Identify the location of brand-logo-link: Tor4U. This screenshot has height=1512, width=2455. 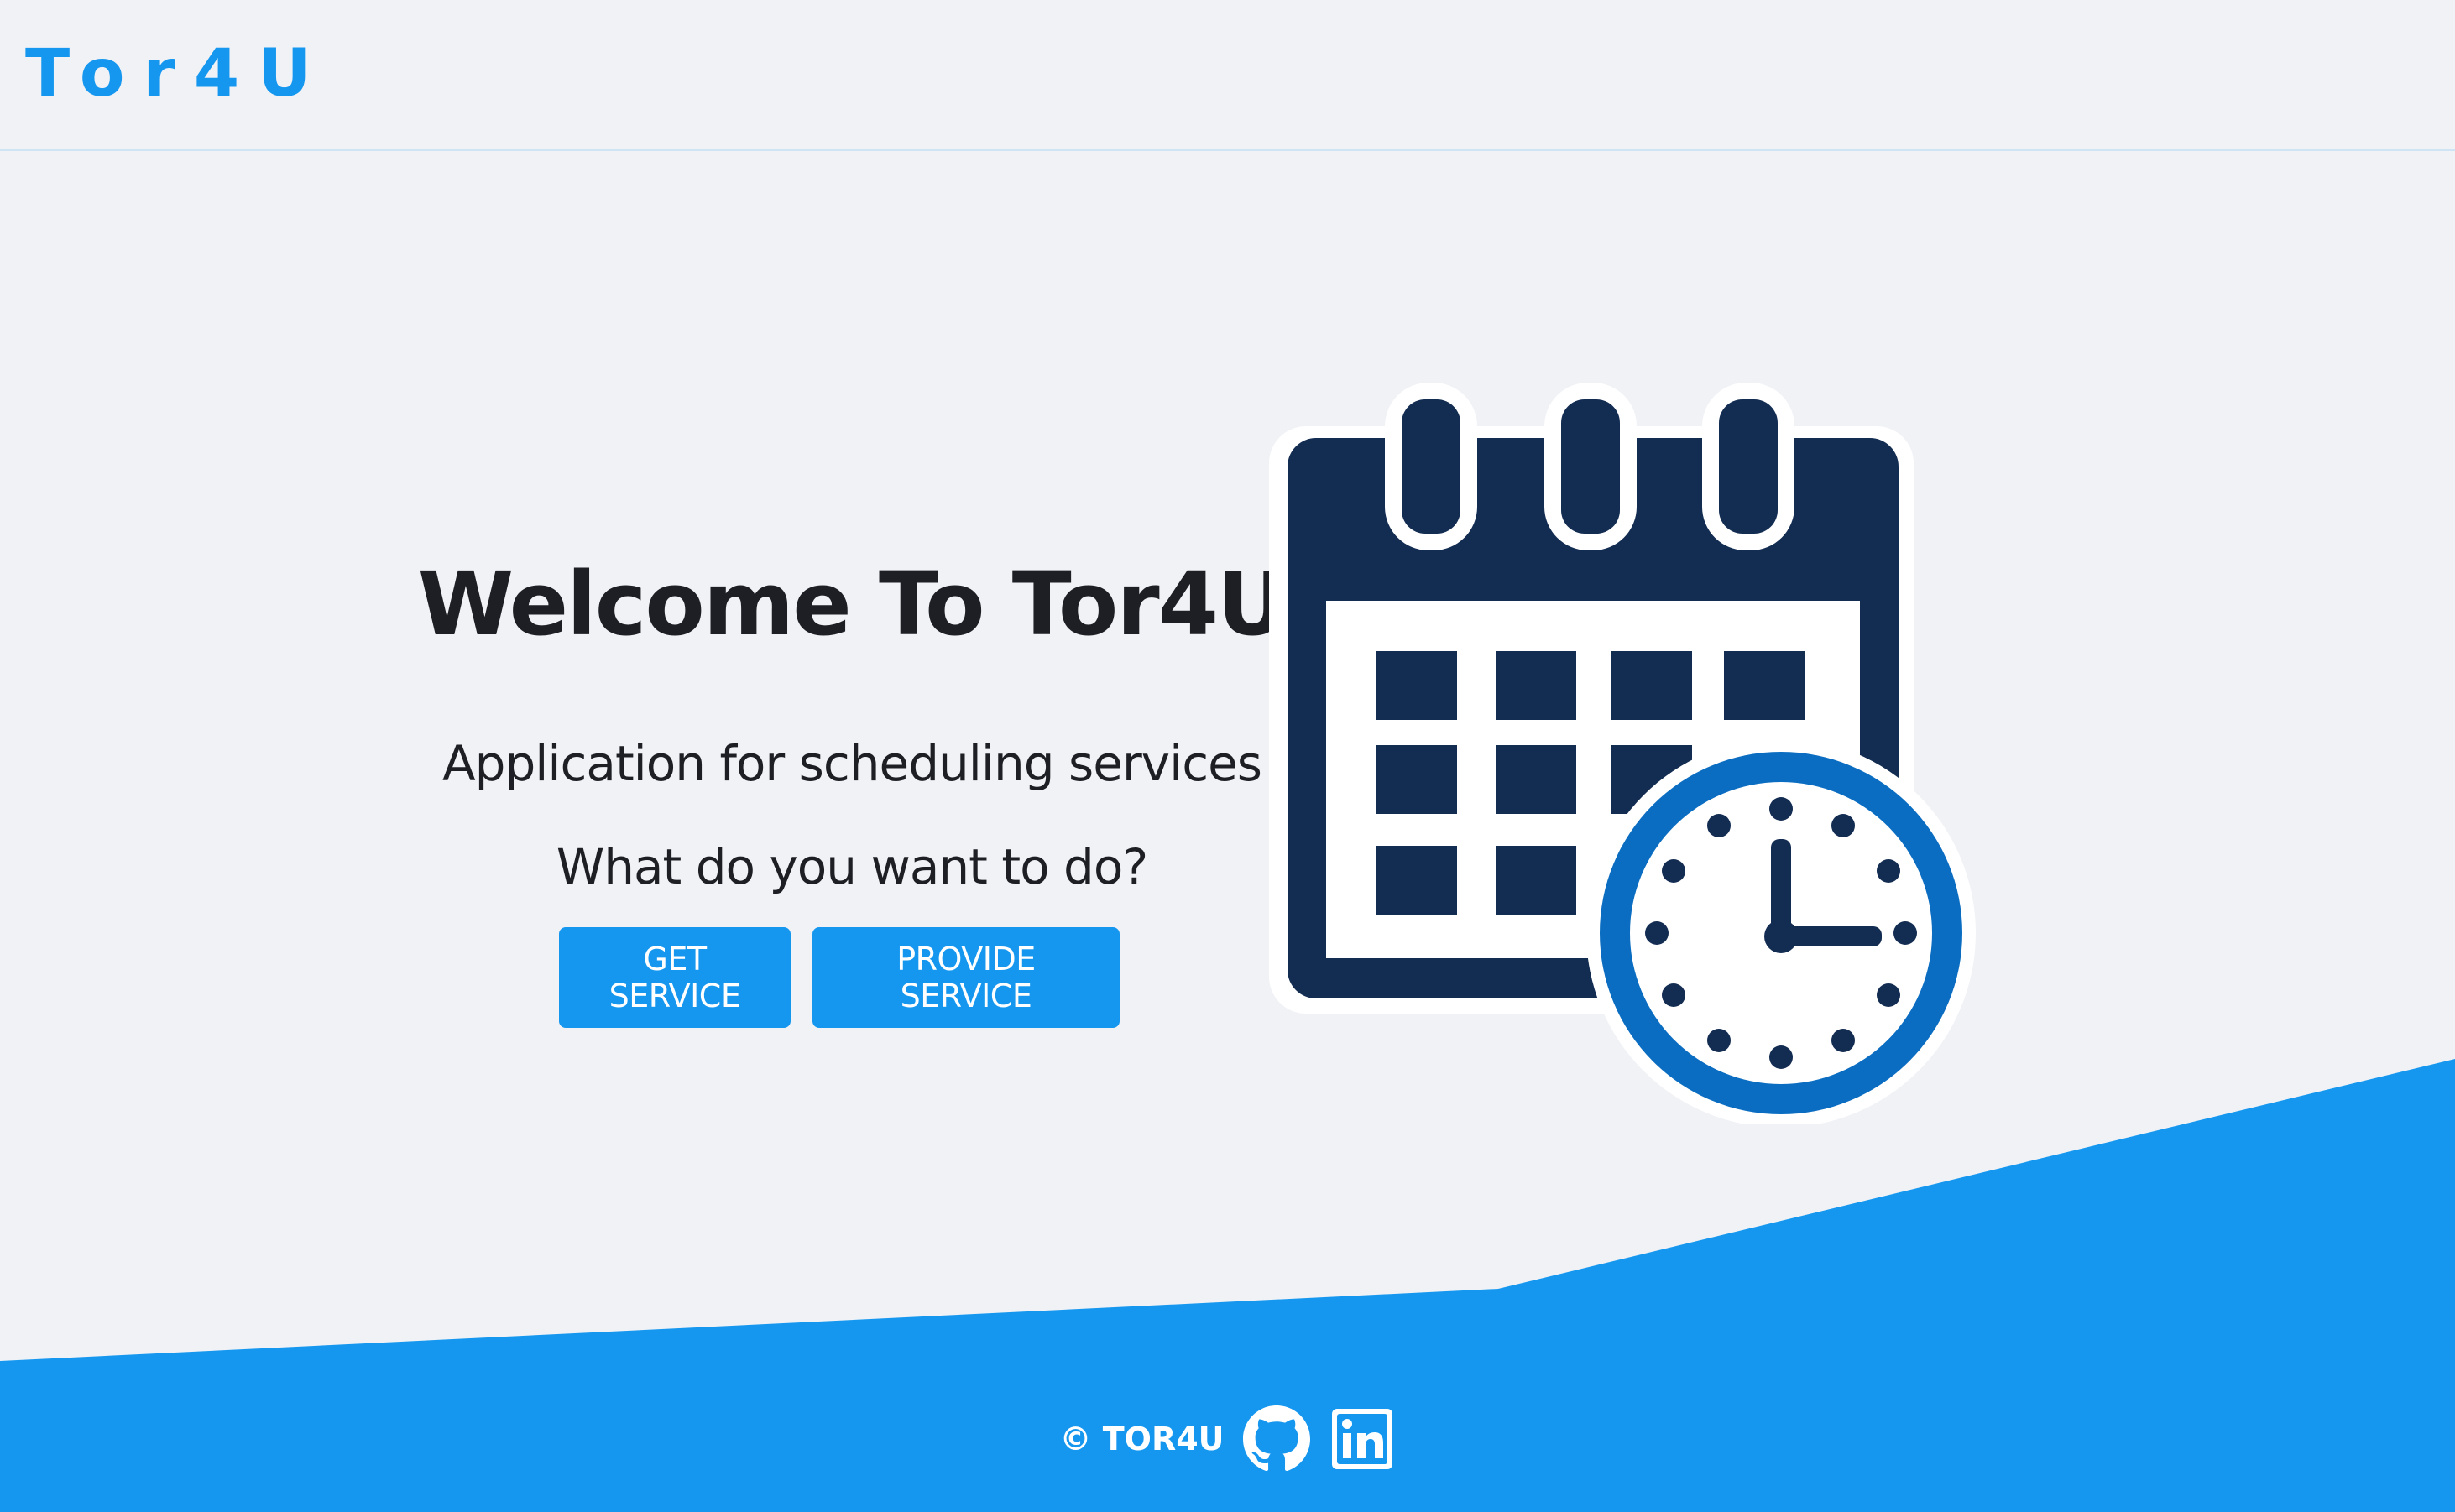
(177, 74).